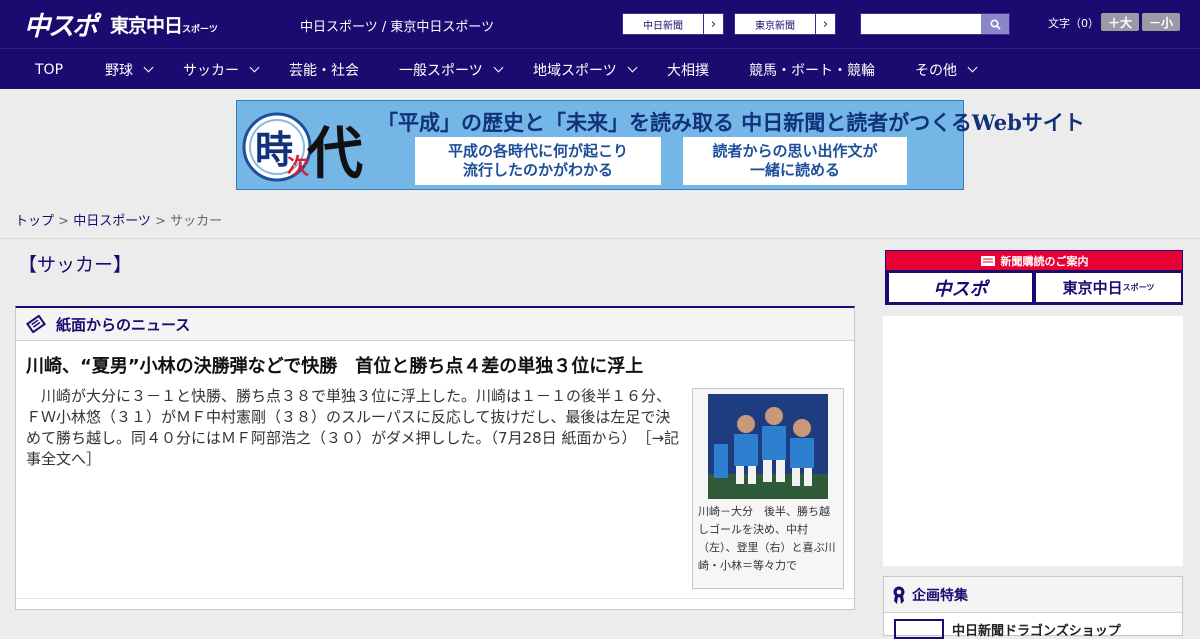 The width and height of the screenshot is (1200, 639). I want to click on search-box, so click(935, 24).